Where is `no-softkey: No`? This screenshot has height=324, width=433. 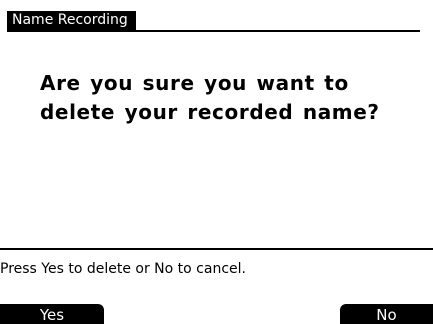
no-softkey: No is located at coordinates (386, 314).